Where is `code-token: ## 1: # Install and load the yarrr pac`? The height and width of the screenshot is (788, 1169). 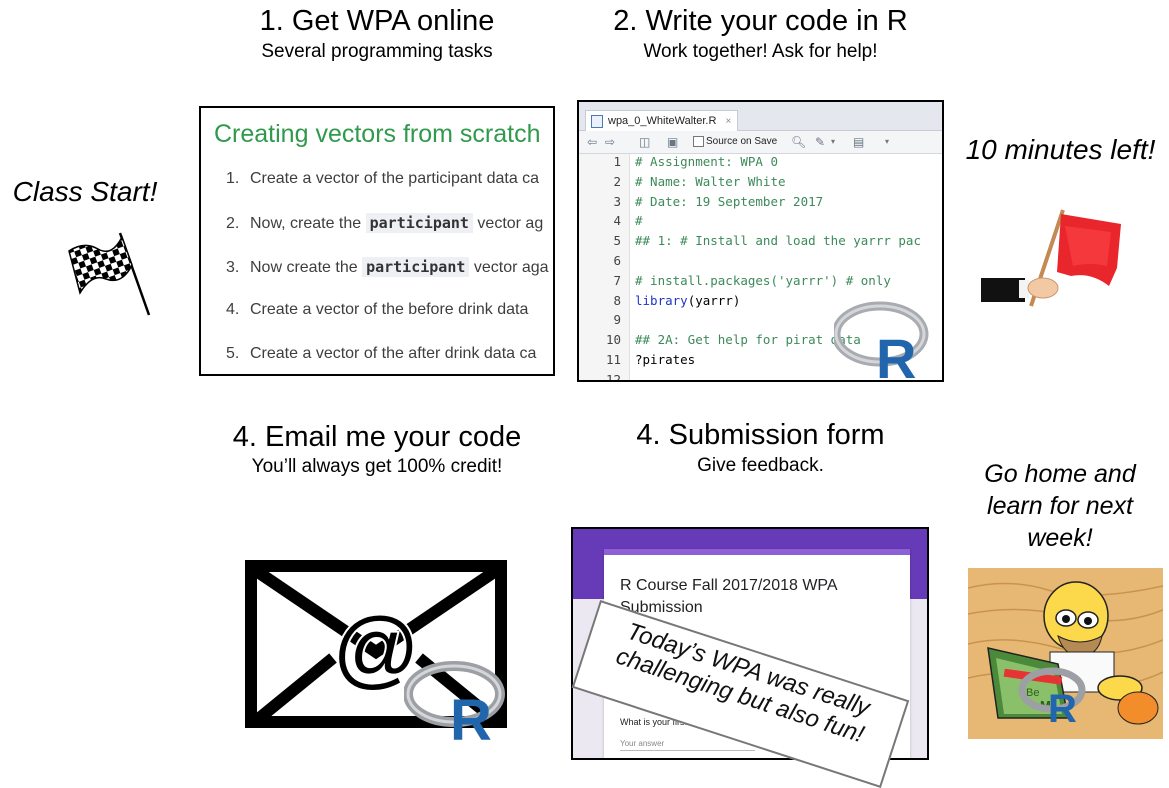 code-token: ## 1: # Install and load the yarrr pac is located at coordinates (778, 241).